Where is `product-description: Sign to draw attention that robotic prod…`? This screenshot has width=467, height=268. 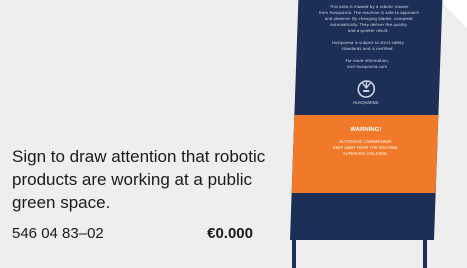 product-description: Sign to draw attention that robotic prod… is located at coordinates (139, 179).